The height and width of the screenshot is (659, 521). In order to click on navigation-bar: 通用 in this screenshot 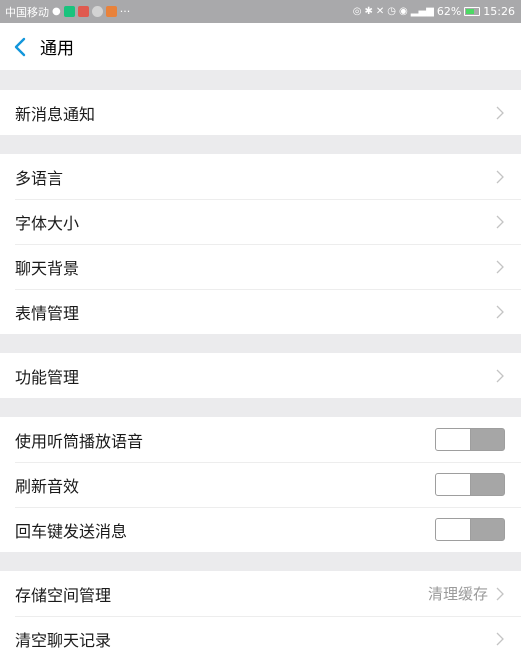, I will do `click(260, 46)`.